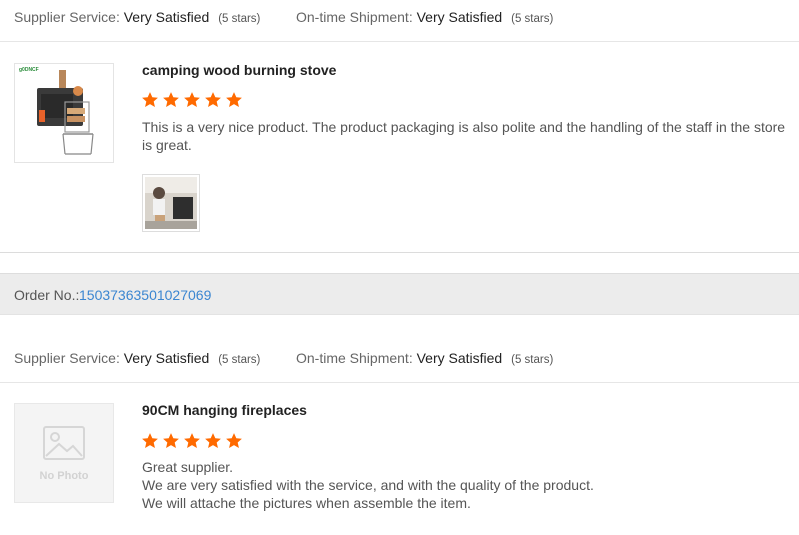  What do you see at coordinates (47, 295) in the screenshot?
I see `order-number-label: Order No.:` at bounding box center [47, 295].